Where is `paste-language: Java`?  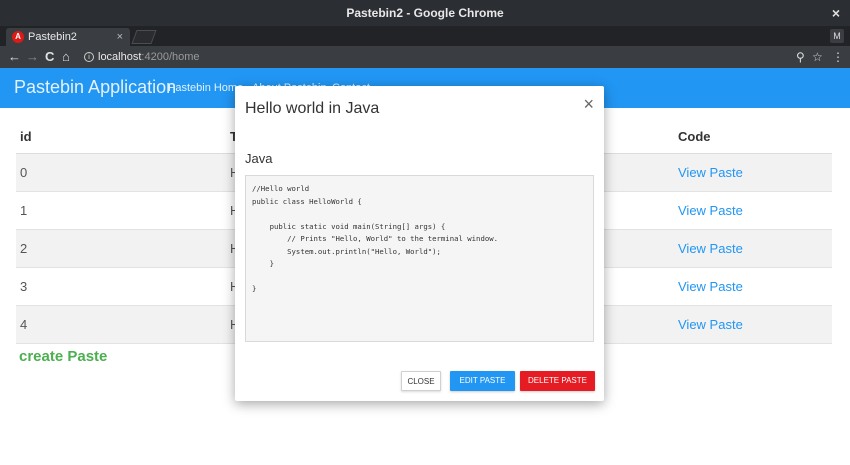
paste-language: Java is located at coordinates (259, 158).